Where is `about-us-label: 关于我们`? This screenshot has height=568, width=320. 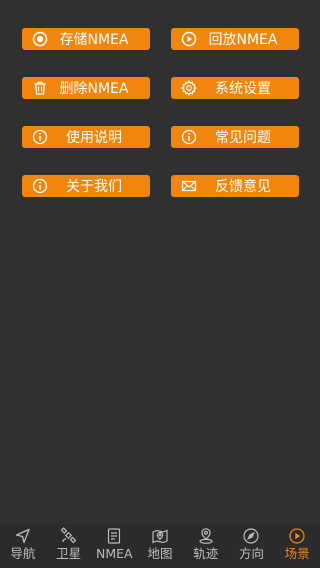
about-us-label: 关于我们 is located at coordinates (94, 187).